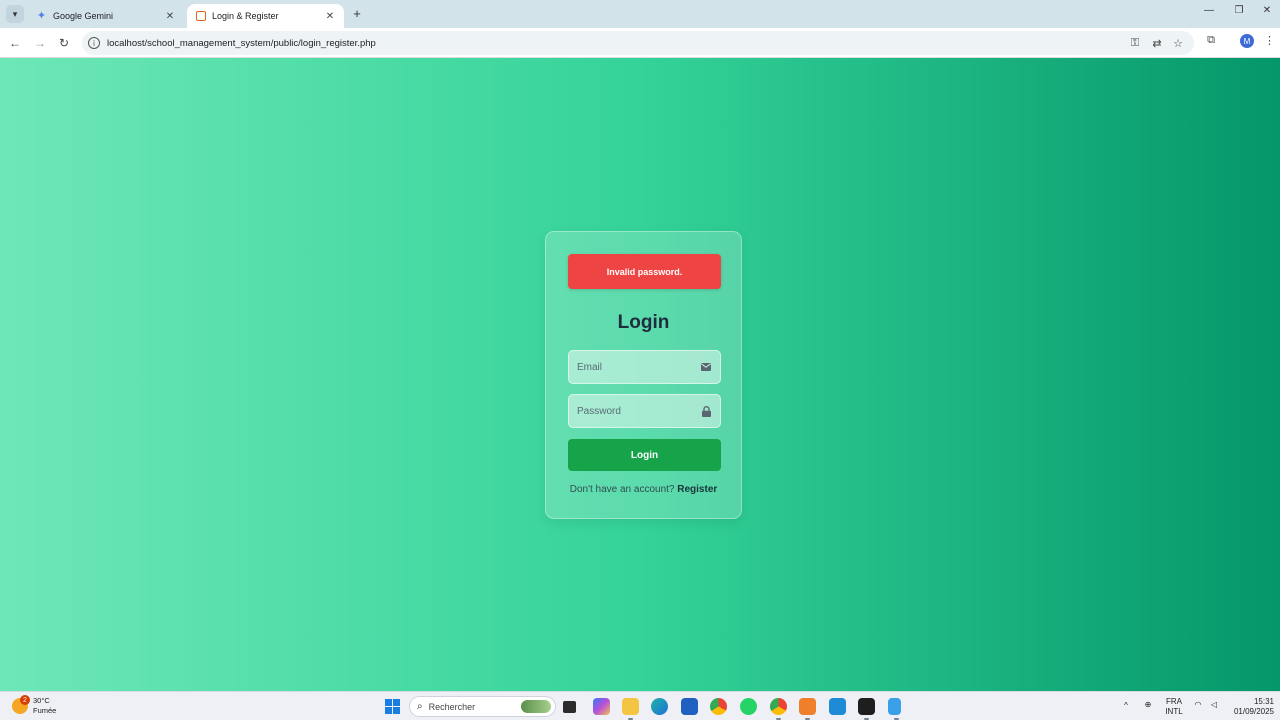 Image resolution: width=1280 pixels, height=720 pixels. I want to click on profile-initial: M, so click(1247, 41).